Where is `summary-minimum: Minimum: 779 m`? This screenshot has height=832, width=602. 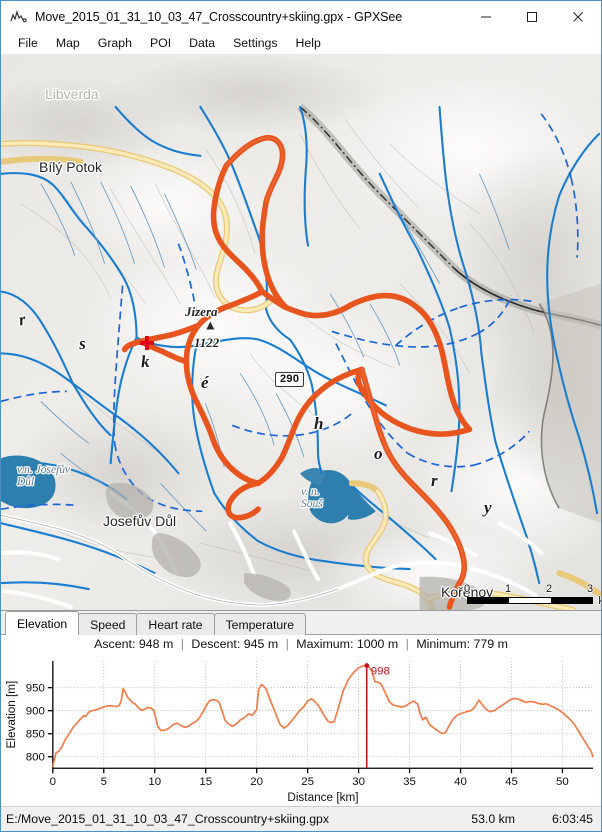 summary-minimum: Minimum: 779 m is located at coordinates (462, 644).